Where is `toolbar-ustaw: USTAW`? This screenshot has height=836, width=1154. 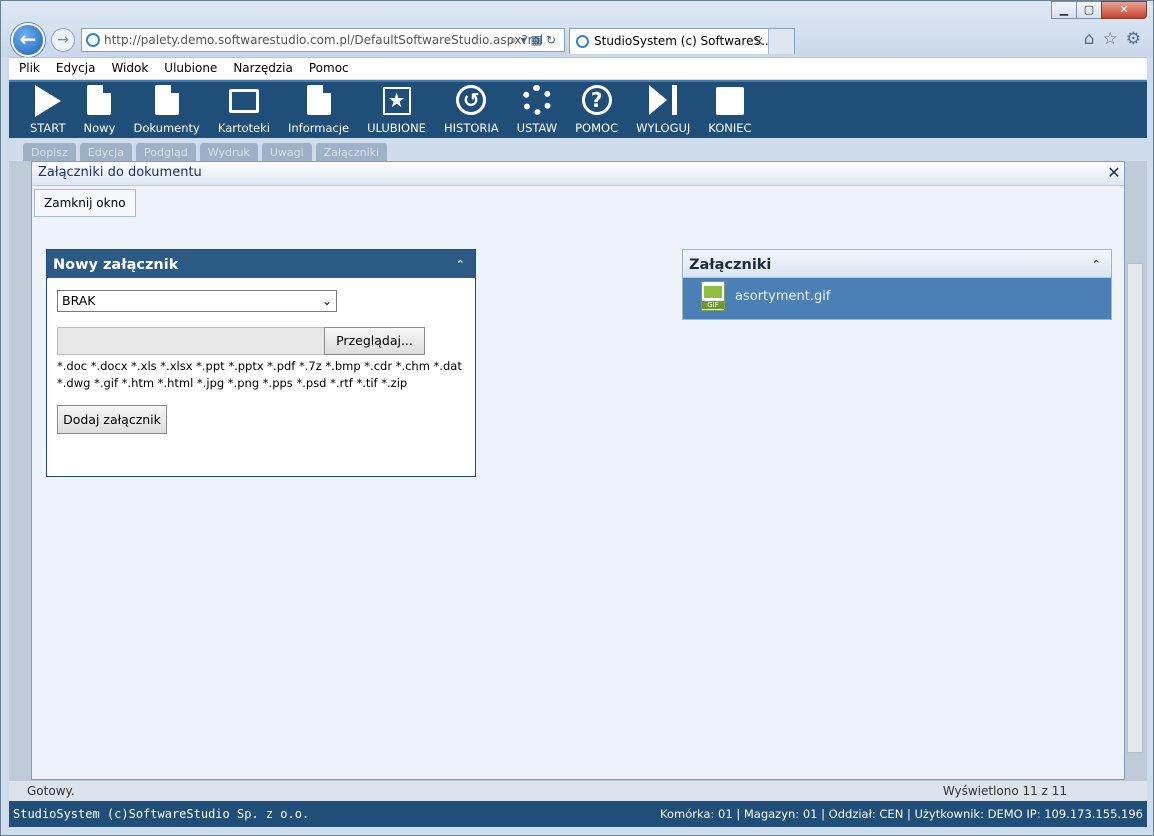 toolbar-ustaw: USTAW is located at coordinates (537, 110).